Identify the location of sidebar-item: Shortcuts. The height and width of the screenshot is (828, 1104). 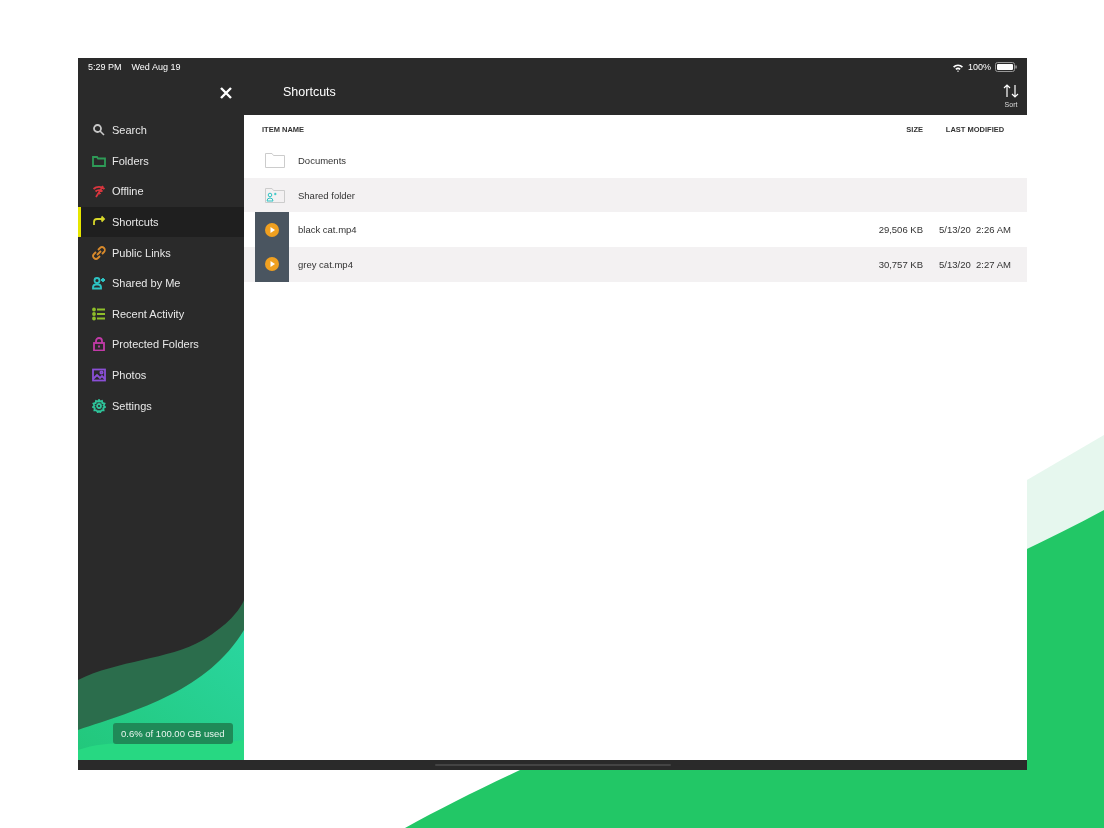
(161, 222).